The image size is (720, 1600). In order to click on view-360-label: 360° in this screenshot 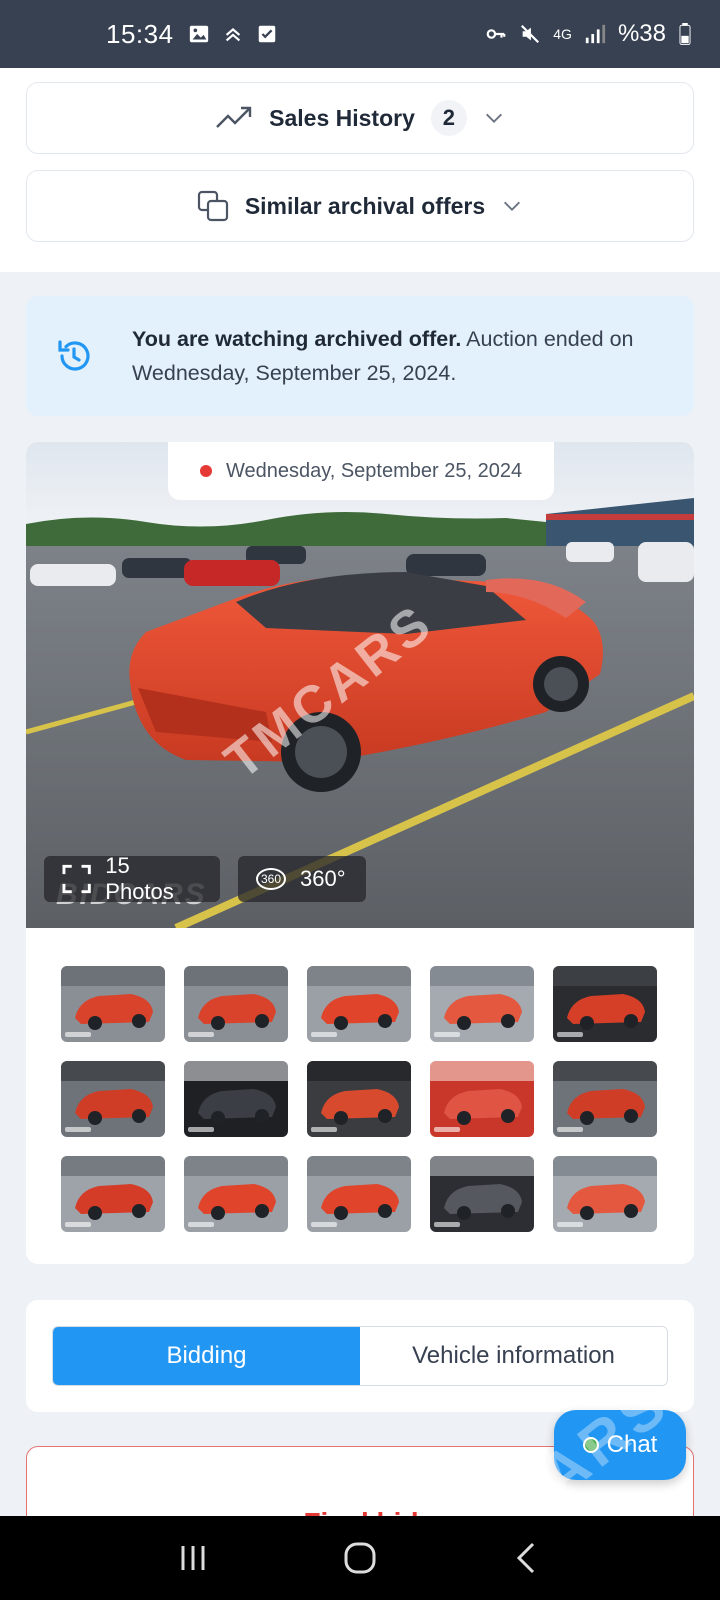, I will do `click(323, 878)`.